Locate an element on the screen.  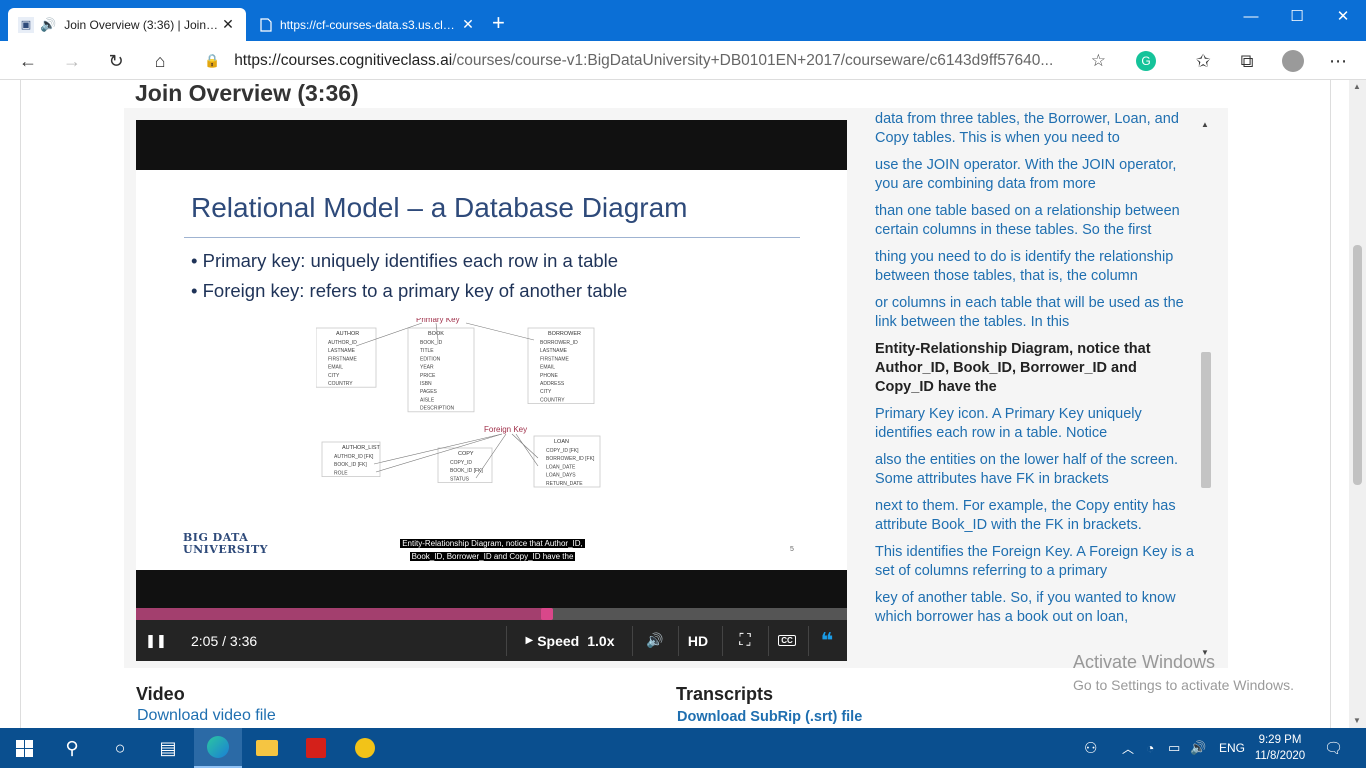
page-scrollbar: ▲ ▼ is located at coordinates (1357, 404).